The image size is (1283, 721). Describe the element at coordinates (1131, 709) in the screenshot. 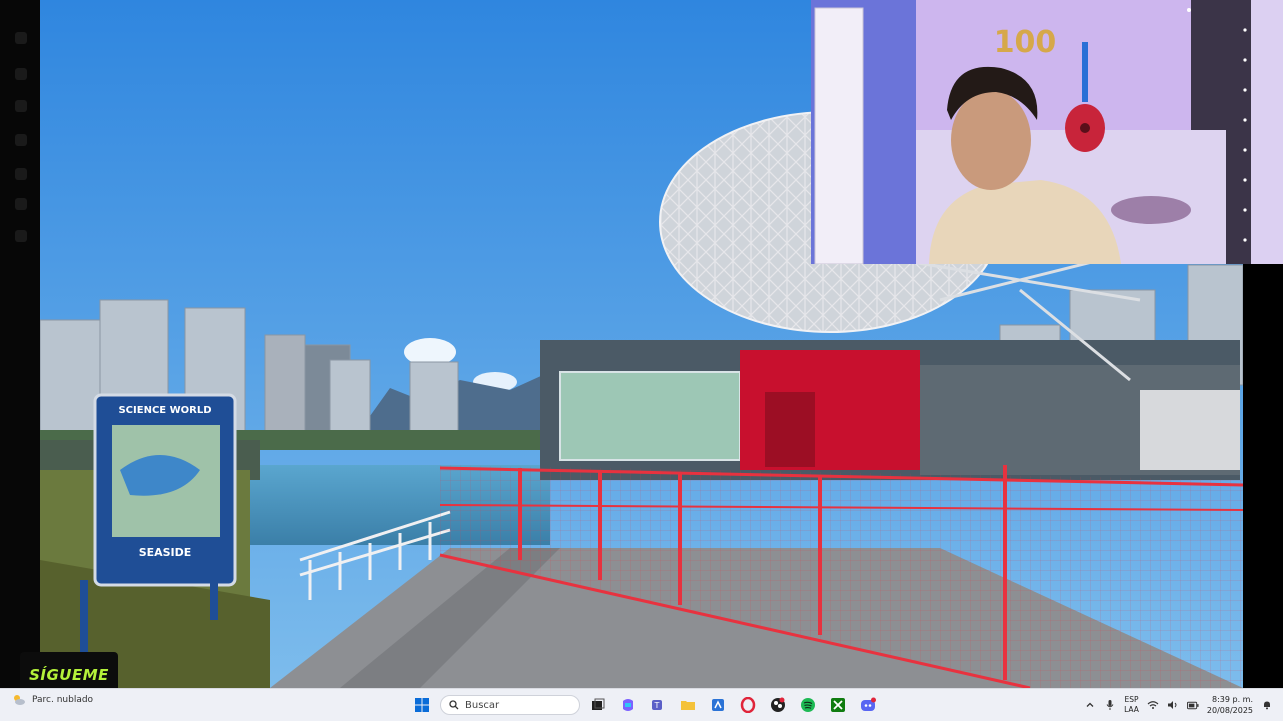

I see `language-bottom: LAA` at that location.